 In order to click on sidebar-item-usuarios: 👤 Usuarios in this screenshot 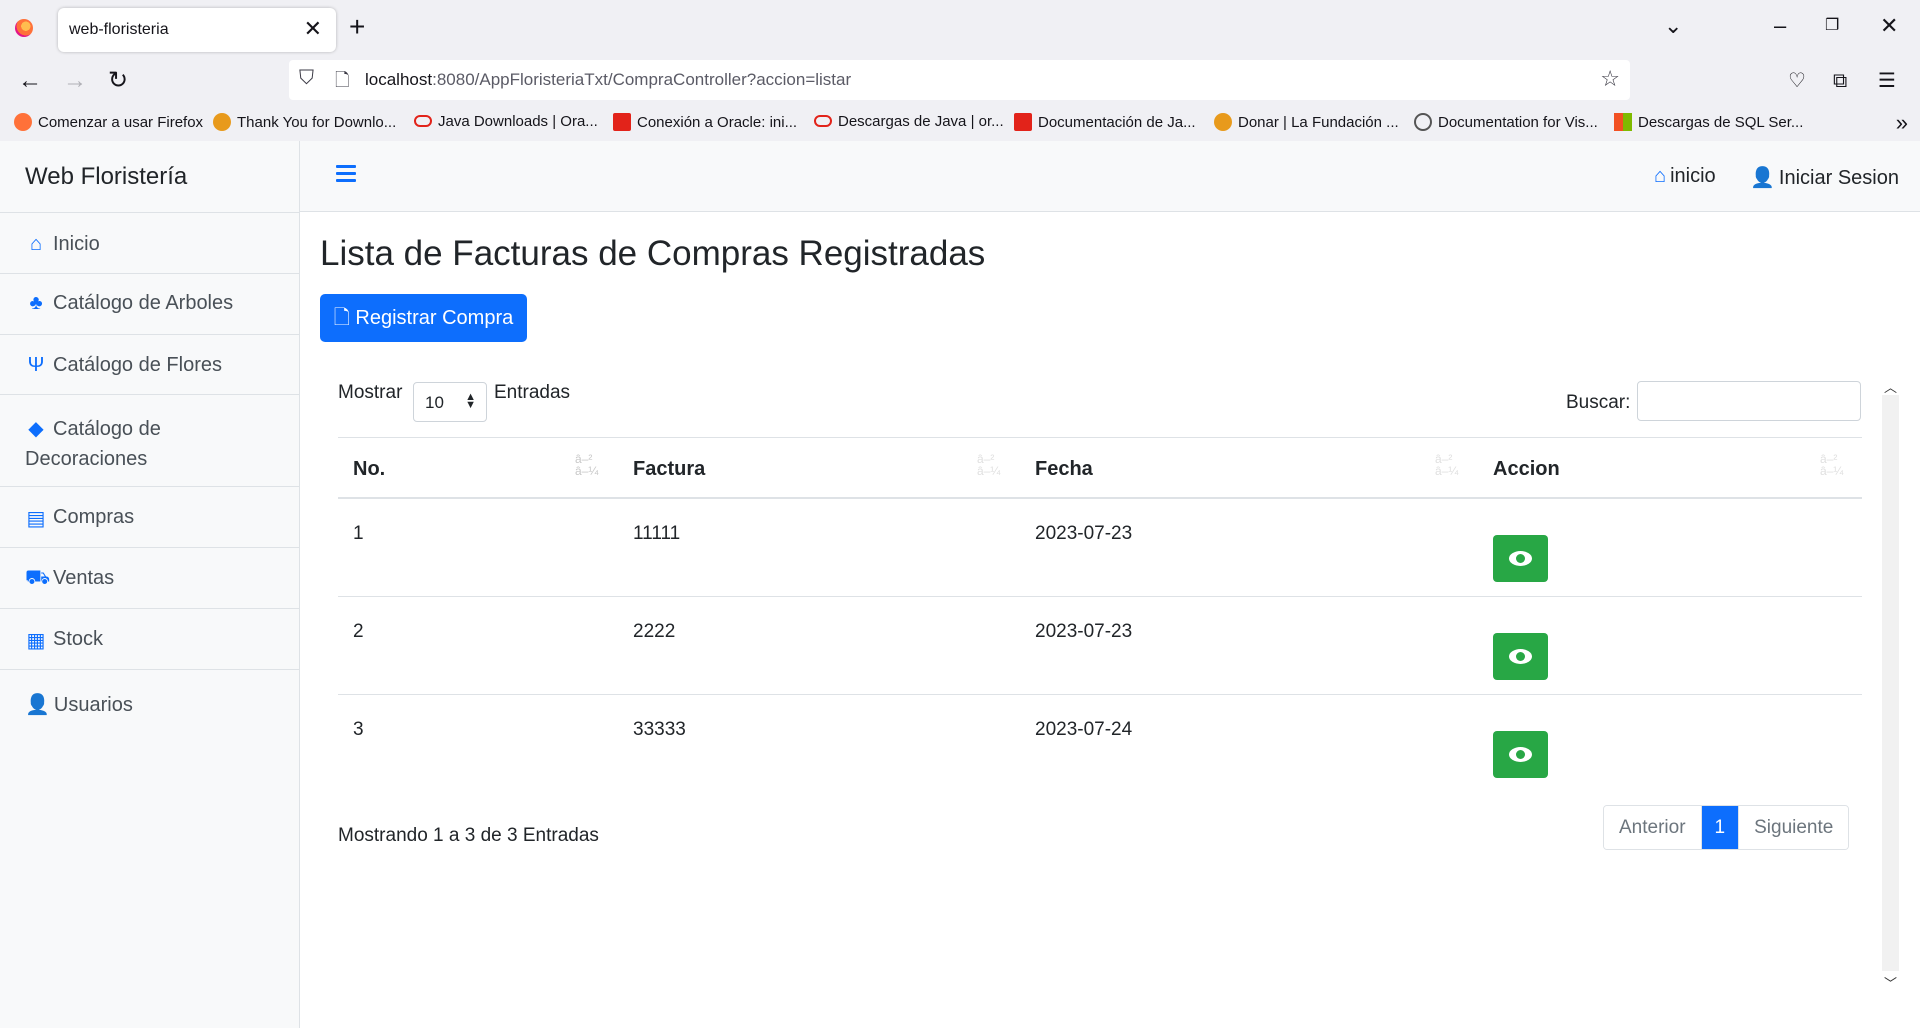, I will do `click(149, 693)`.